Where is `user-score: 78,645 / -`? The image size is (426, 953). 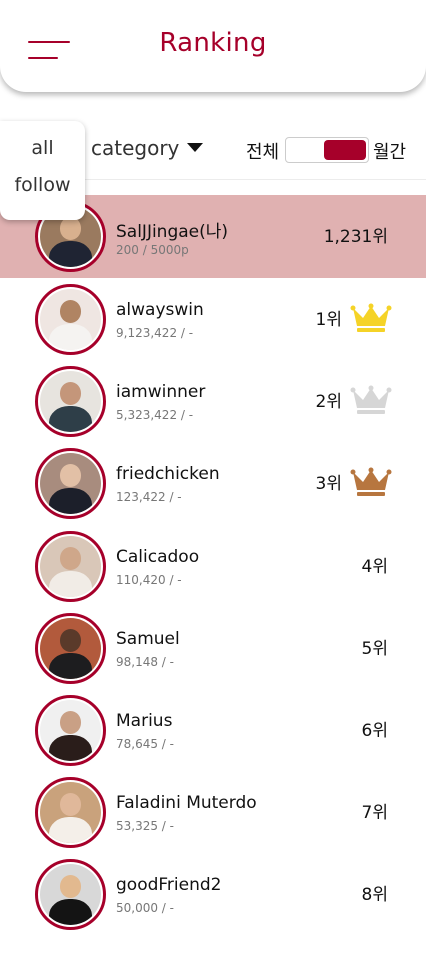
user-score: 78,645 / - is located at coordinates (145, 744).